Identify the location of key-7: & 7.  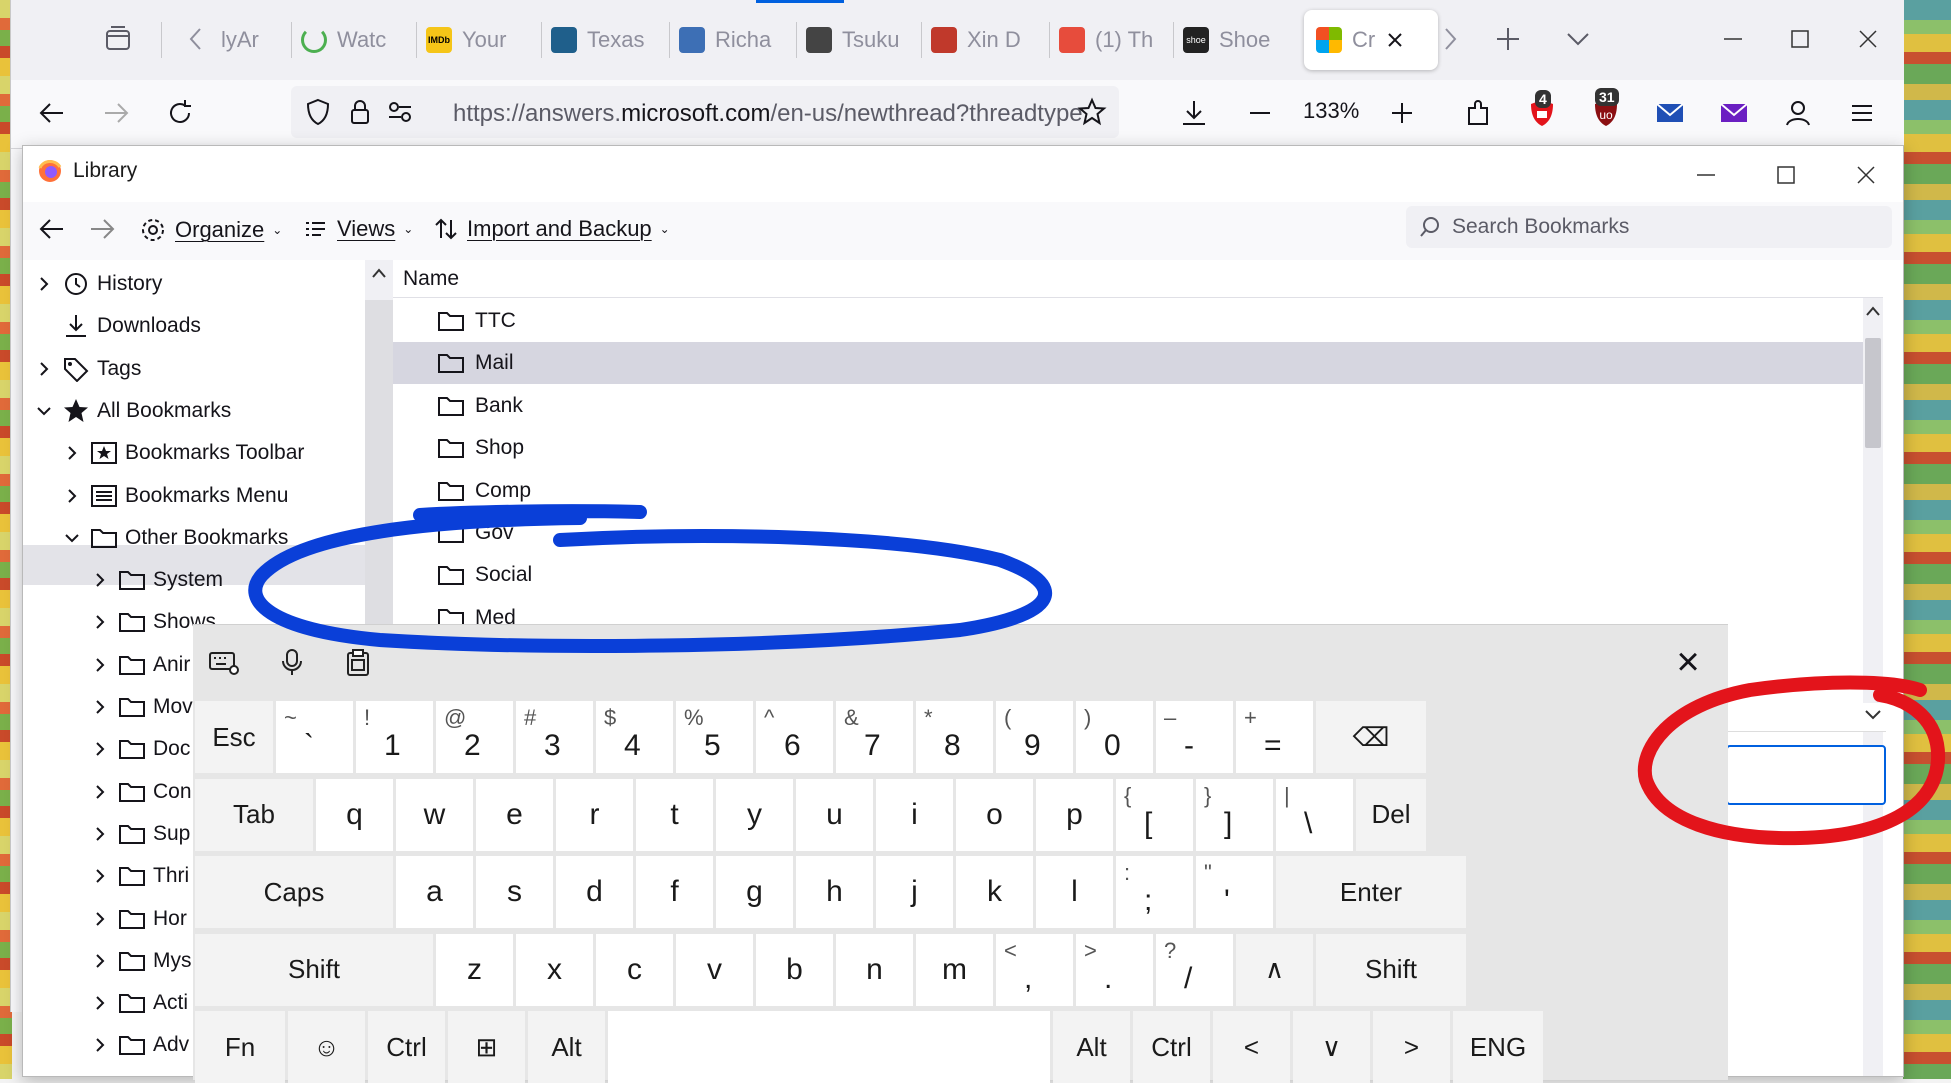
(874, 737).